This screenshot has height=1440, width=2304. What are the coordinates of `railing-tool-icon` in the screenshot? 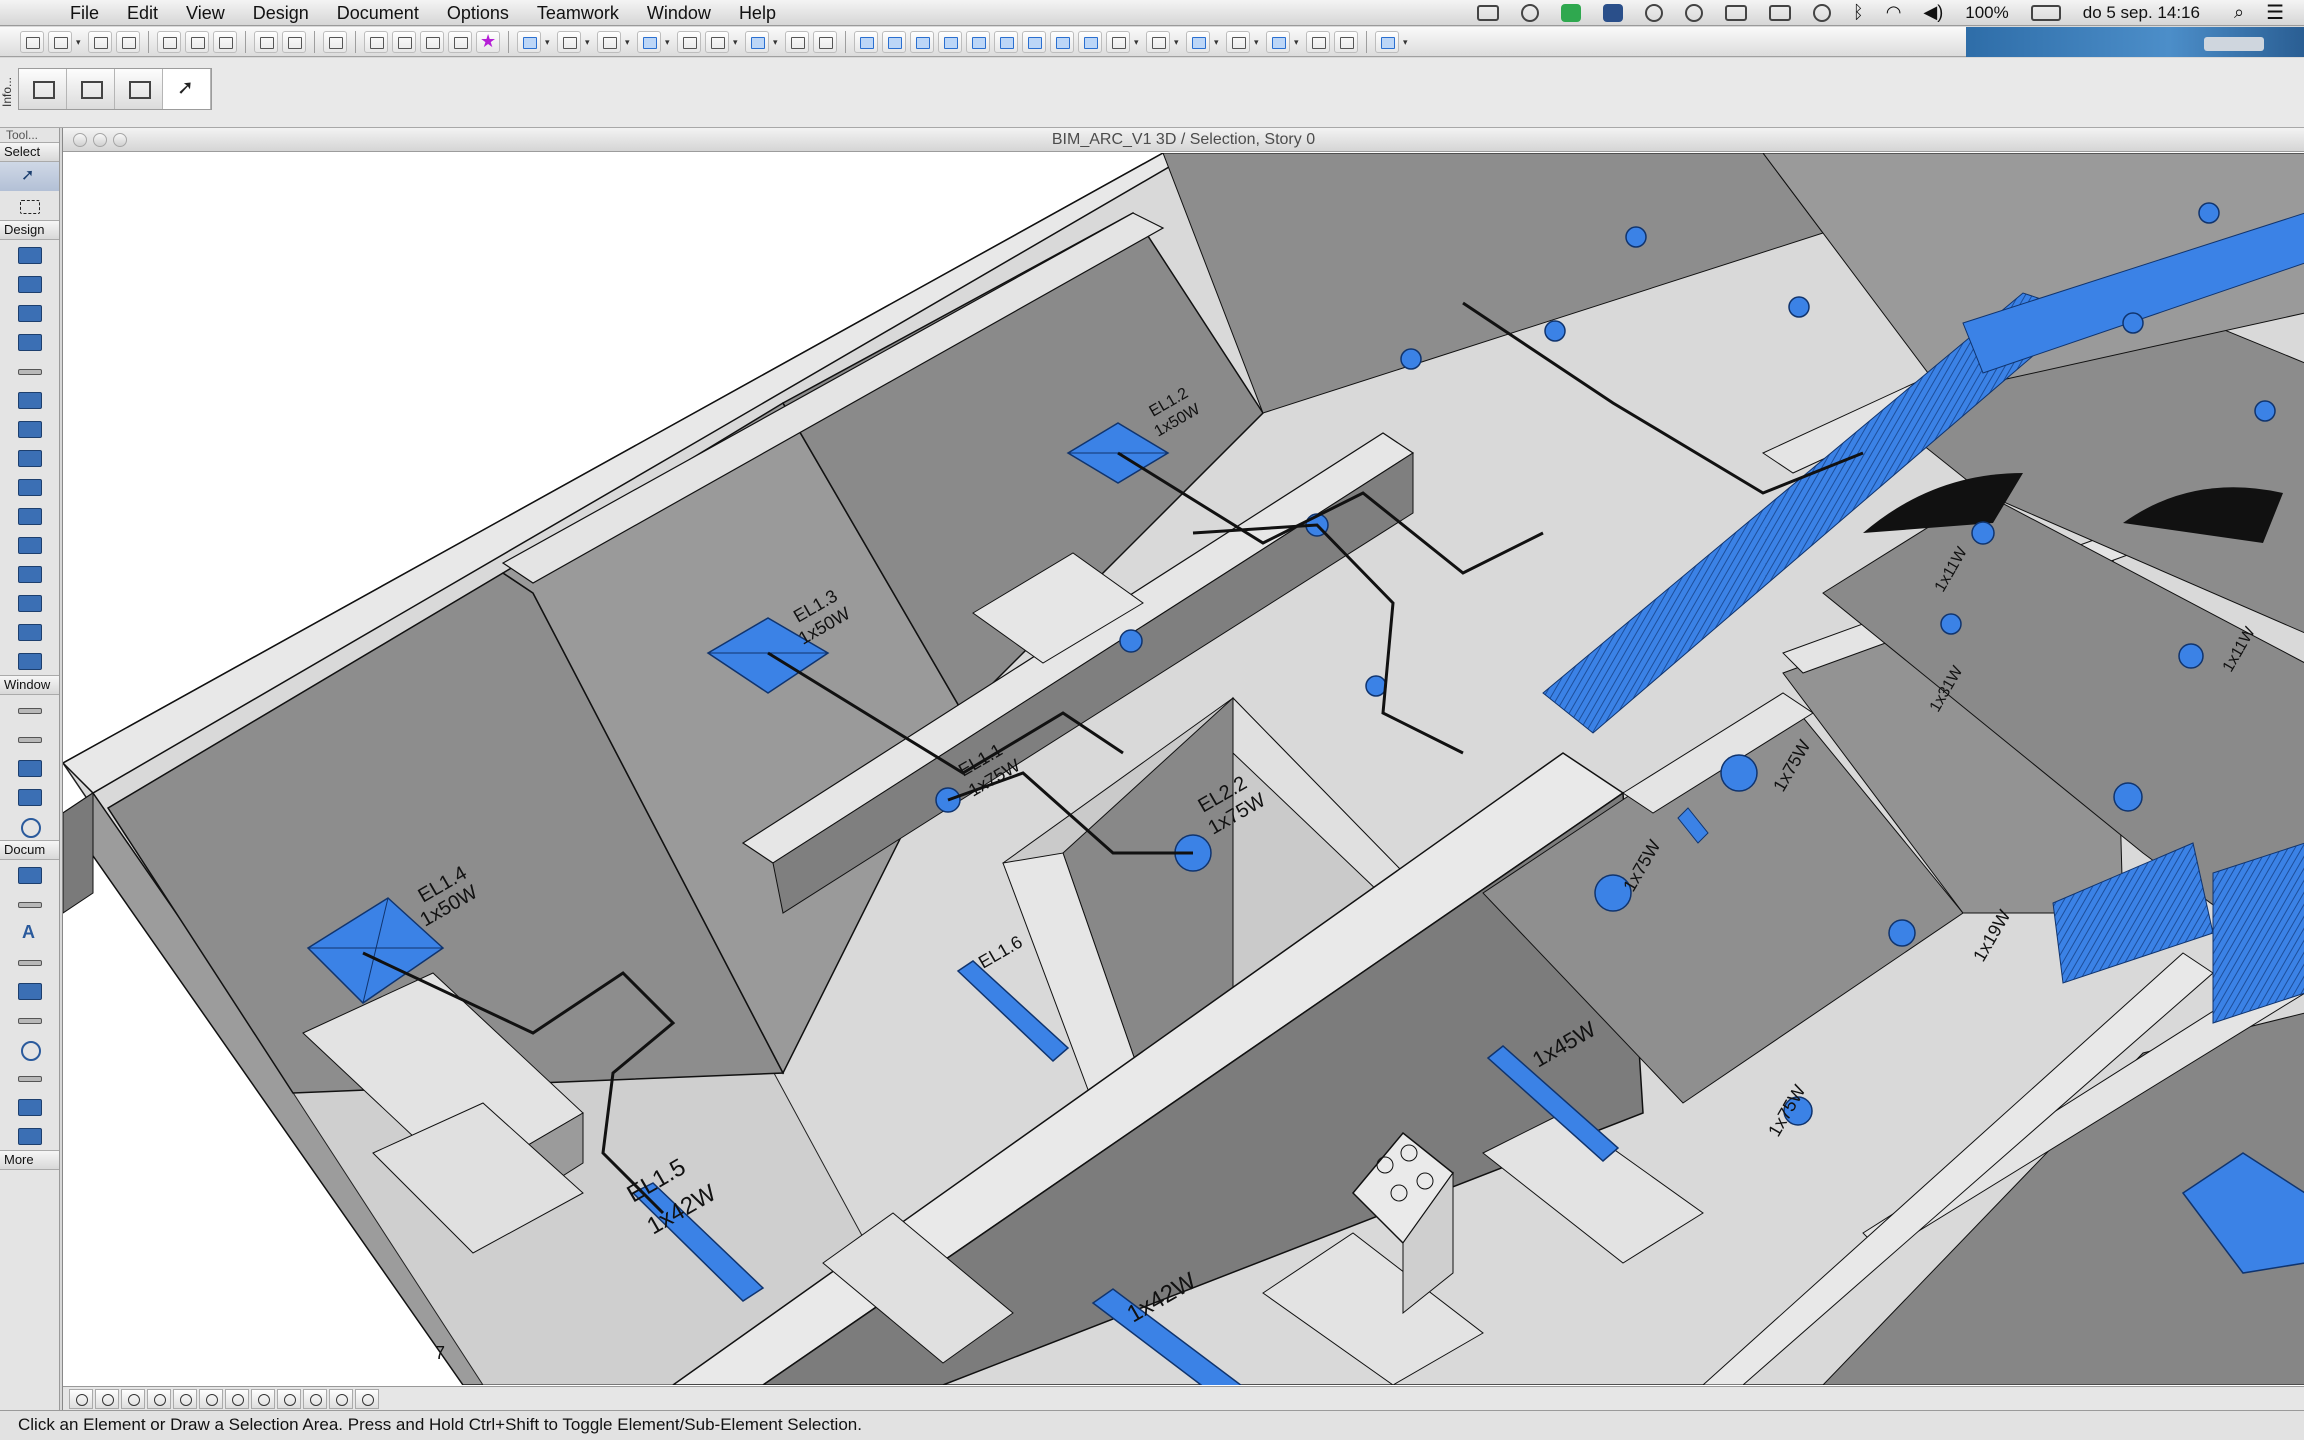 It's located at (29, 544).